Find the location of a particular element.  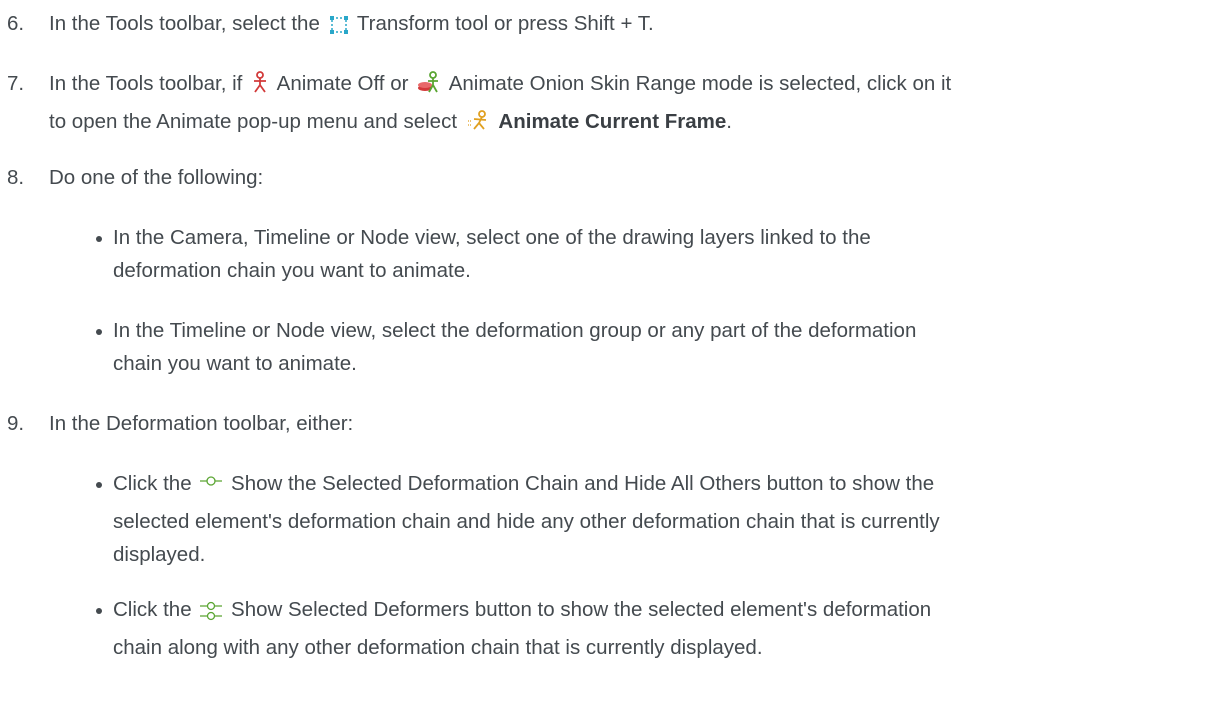

step-text: In the Tools toolbar, if Animate Off or is located at coordinates (624, 105).